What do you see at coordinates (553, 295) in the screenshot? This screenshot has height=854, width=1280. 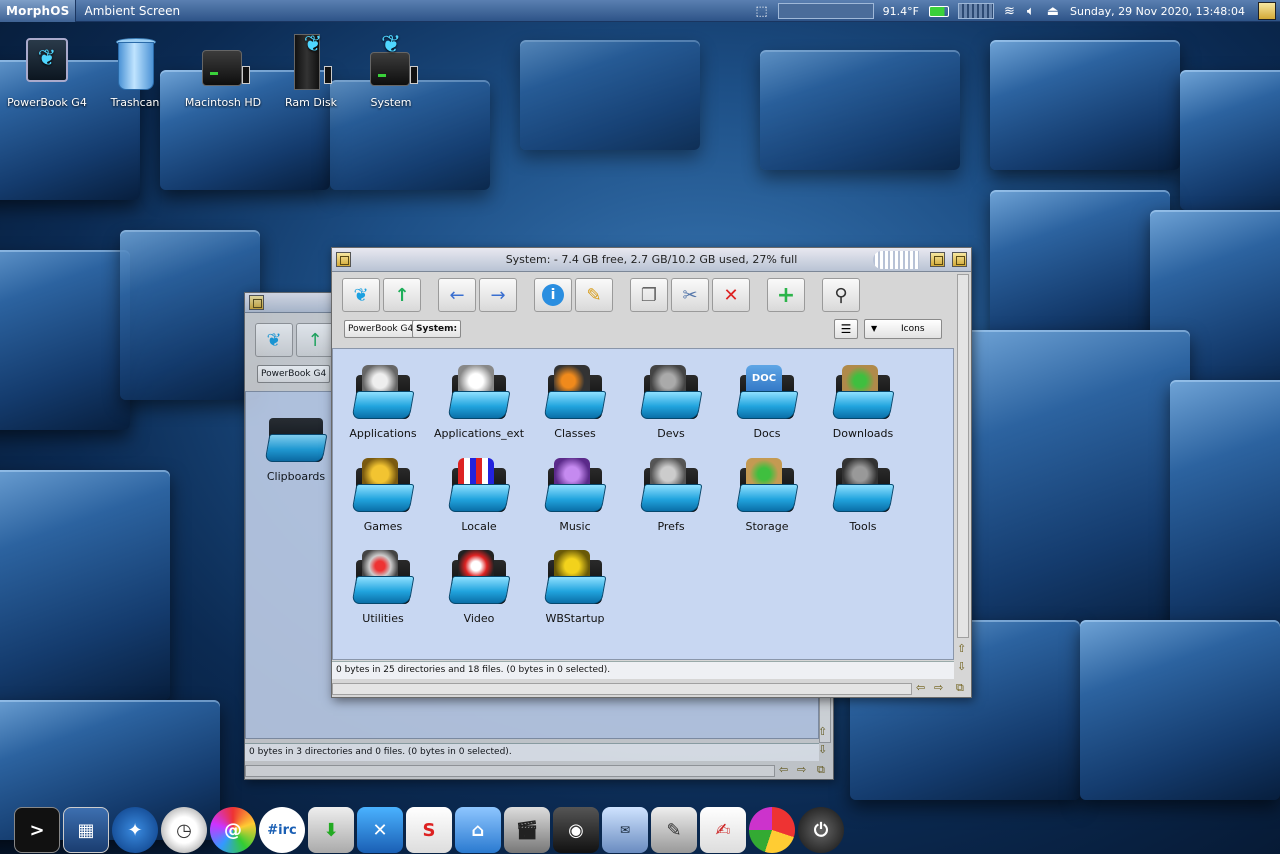 I see `info-button: i` at bounding box center [553, 295].